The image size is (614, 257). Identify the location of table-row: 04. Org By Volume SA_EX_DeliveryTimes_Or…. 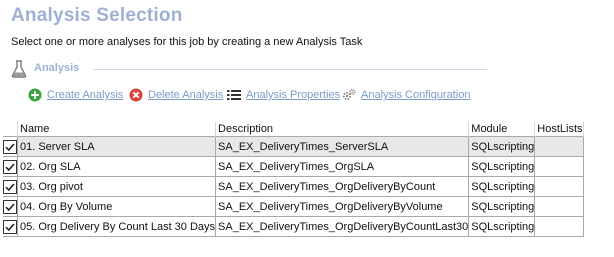
(293, 206).